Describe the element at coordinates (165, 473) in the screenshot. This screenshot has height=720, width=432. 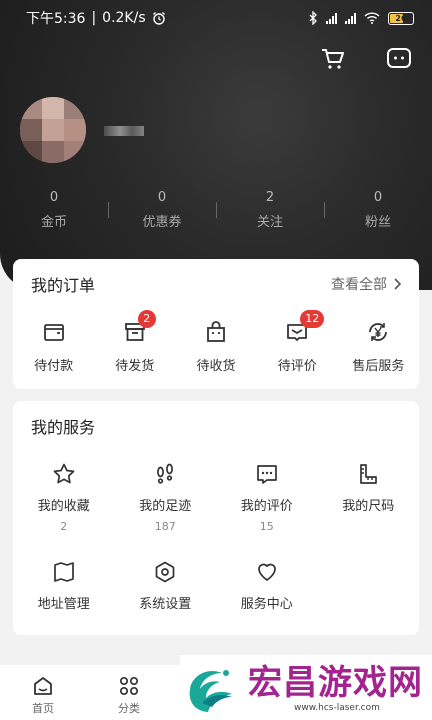
I see `footprint-icon` at that location.